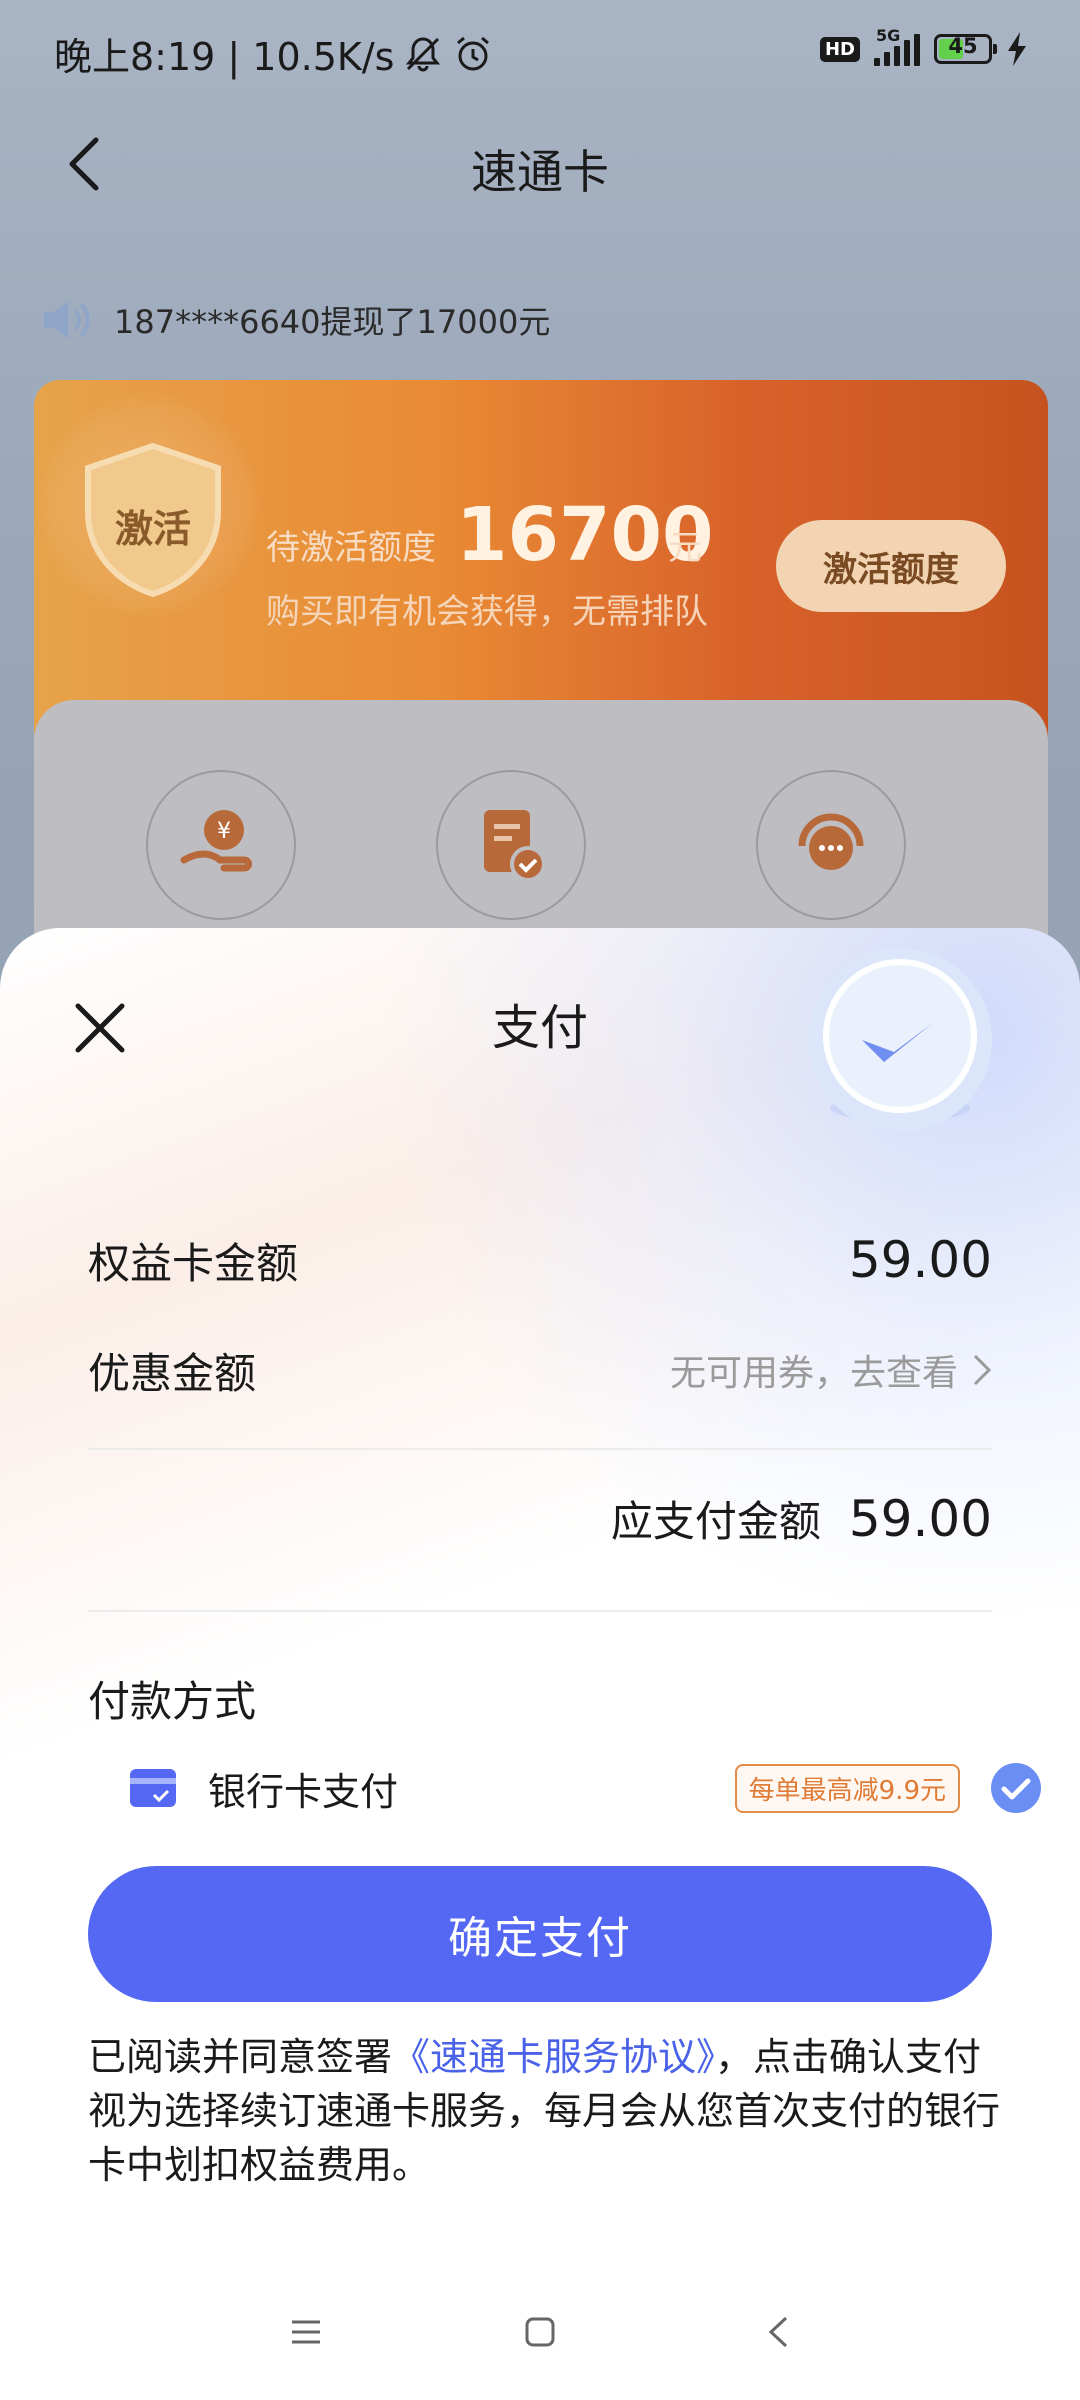  What do you see at coordinates (685, 548) in the screenshot?
I see `pending-unit: 元` at bounding box center [685, 548].